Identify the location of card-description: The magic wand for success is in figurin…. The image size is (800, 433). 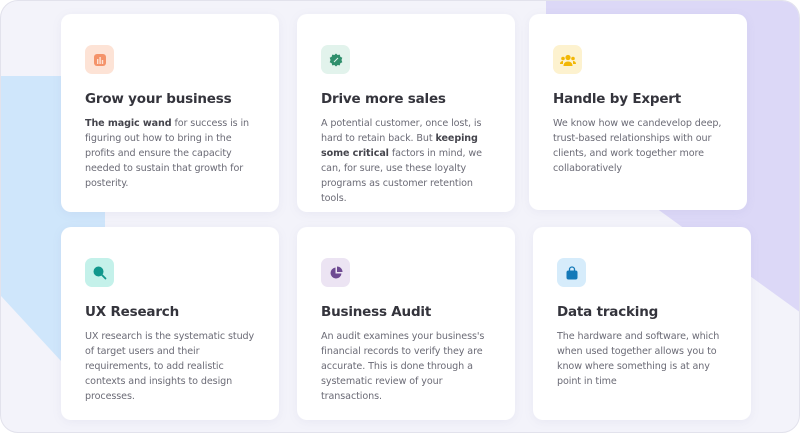
(167, 153).